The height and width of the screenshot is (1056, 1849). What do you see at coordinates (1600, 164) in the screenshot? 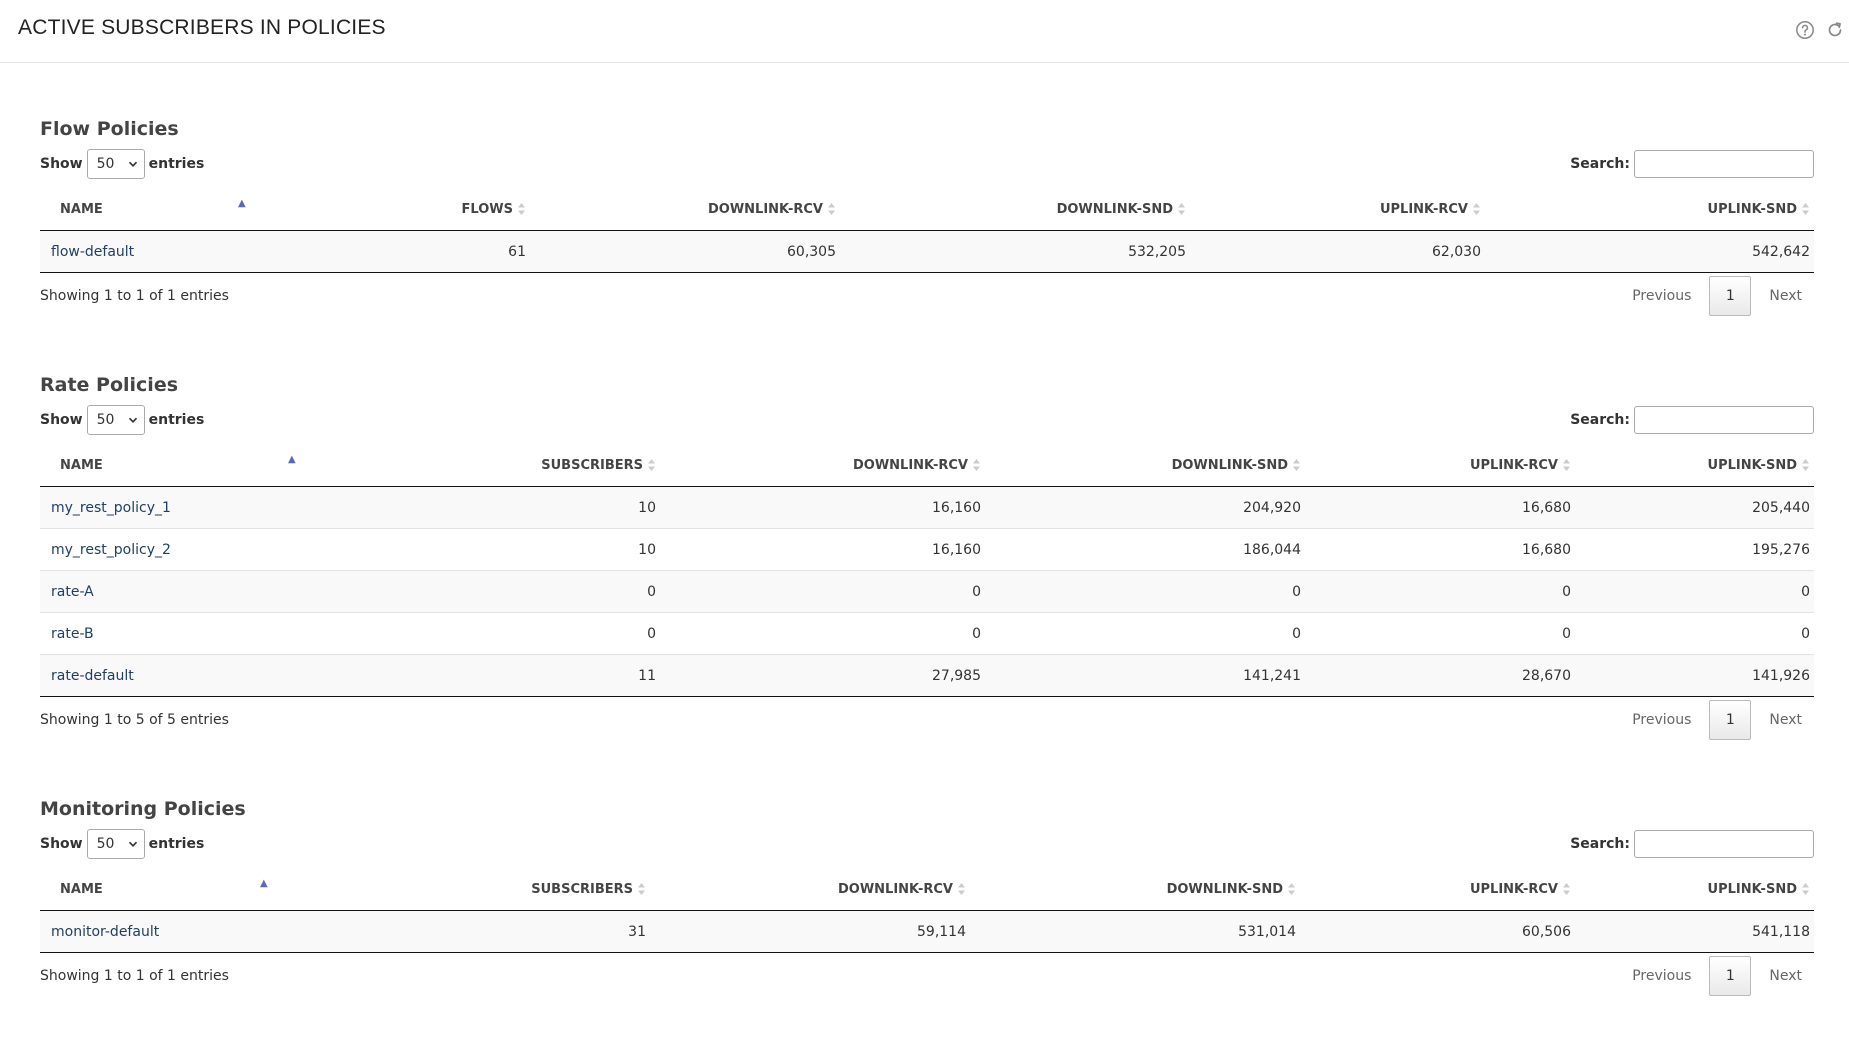
I see `search-label: Search:` at bounding box center [1600, 164].